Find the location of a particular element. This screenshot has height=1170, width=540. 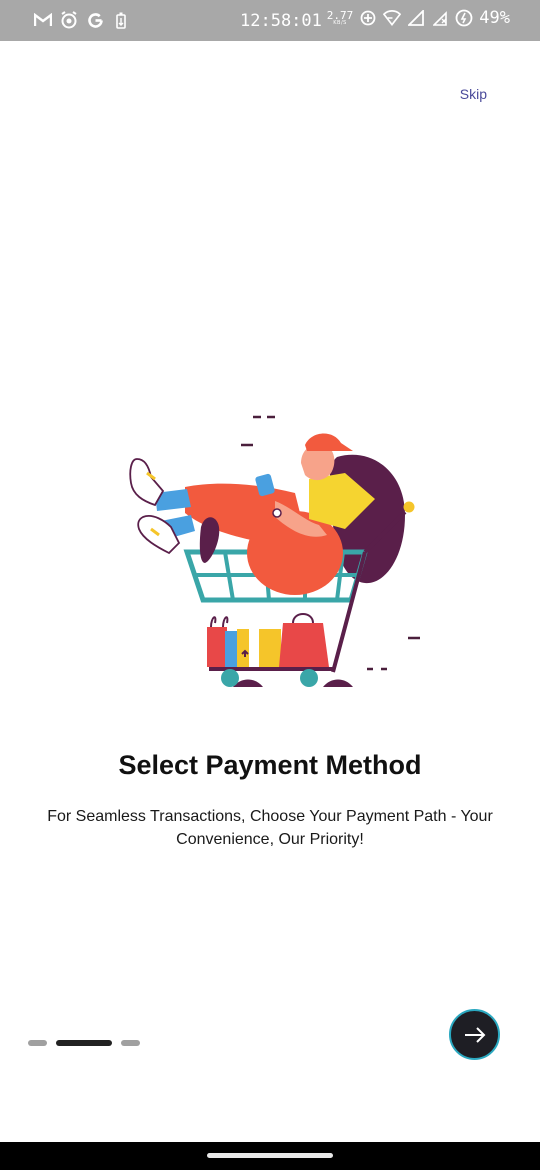

arrow-right-icon is located at coordinates (475, 1035).